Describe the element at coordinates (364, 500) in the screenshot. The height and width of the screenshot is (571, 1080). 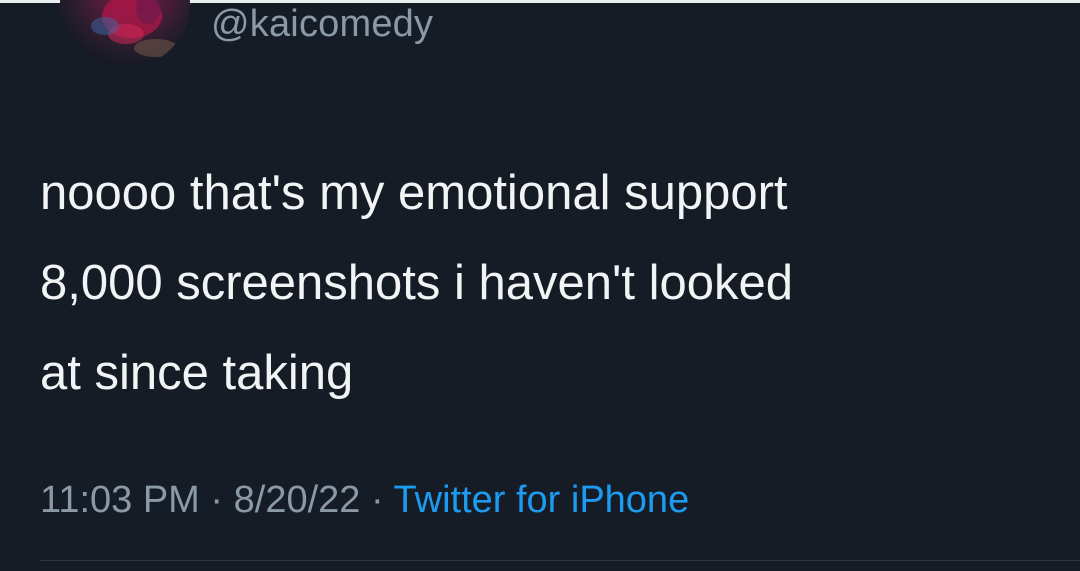
I see `tweet-metadata: 11:03 PM · 8/20/22 · Twitter for iPhone` at that location.